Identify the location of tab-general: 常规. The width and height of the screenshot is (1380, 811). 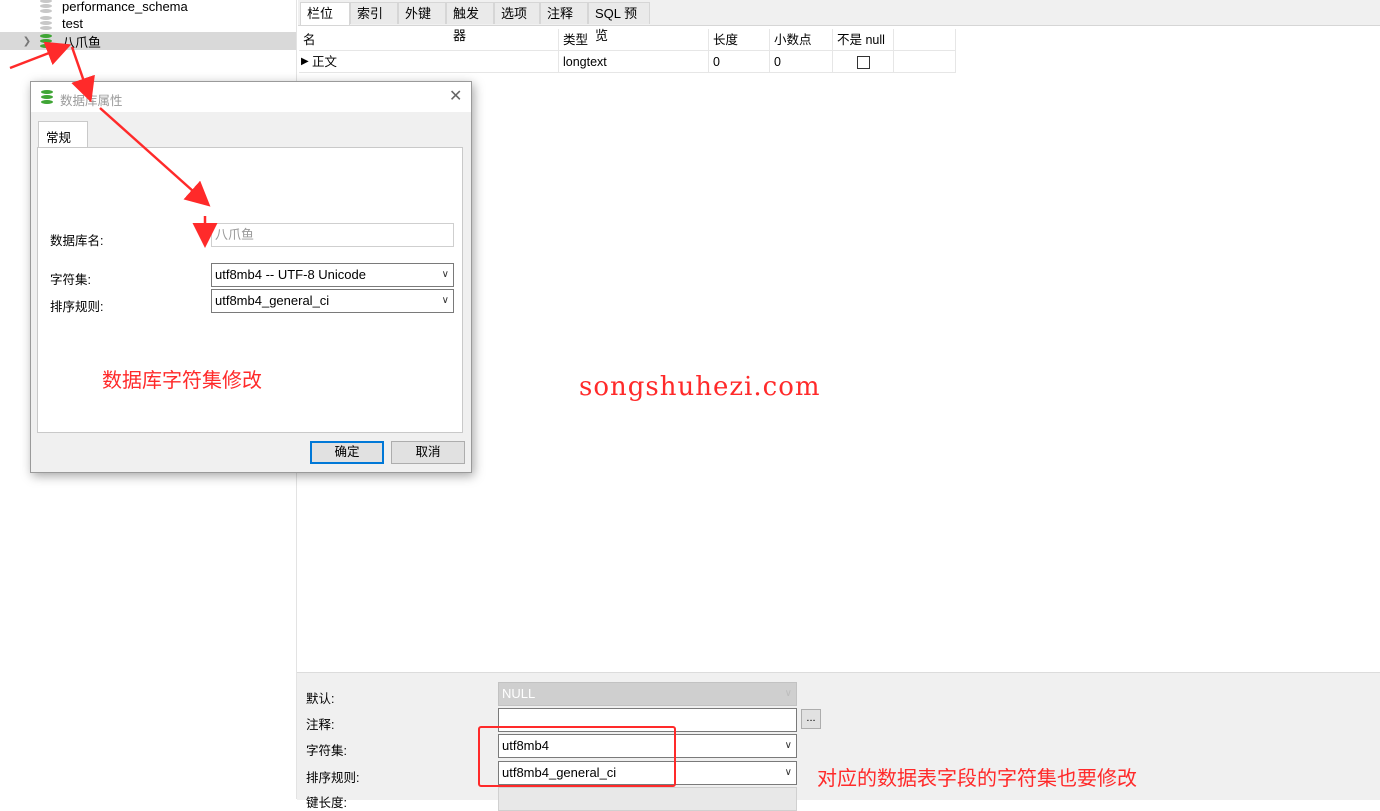
(63, 134).